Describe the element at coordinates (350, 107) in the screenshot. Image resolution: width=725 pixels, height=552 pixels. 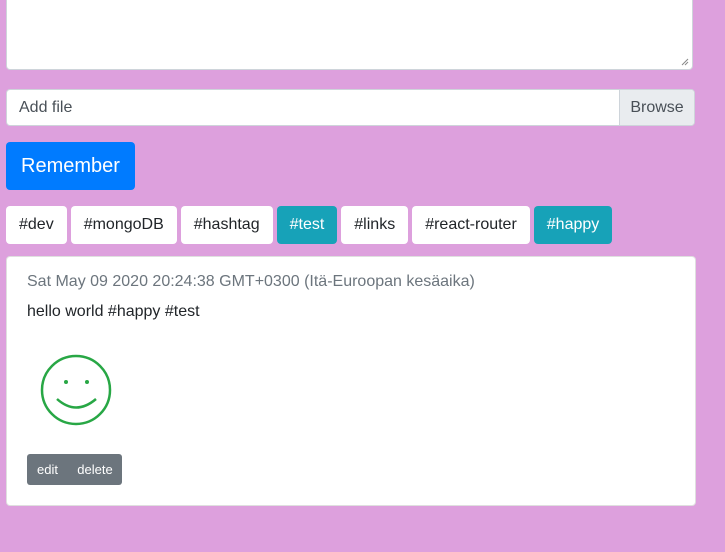
I see `file-input: Add file Browse` at that location.